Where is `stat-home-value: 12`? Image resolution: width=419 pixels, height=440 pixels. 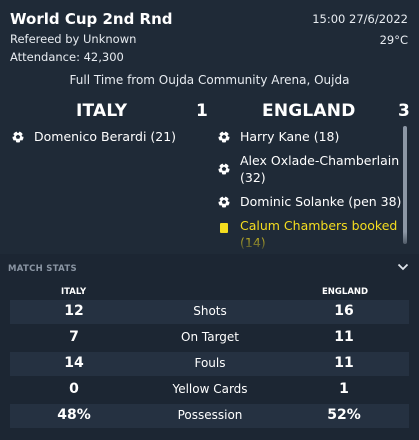
stat-home-value: 12 is located at coordinates (74, 311).